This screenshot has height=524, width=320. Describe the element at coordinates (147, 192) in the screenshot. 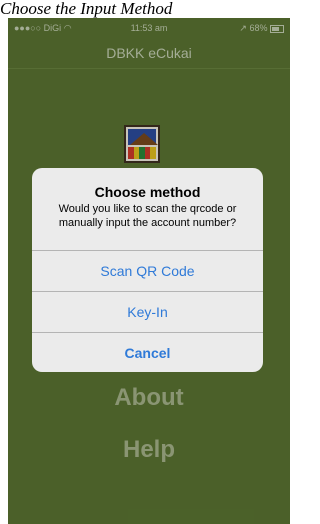

I see `alert-title: Choose method` at that location.